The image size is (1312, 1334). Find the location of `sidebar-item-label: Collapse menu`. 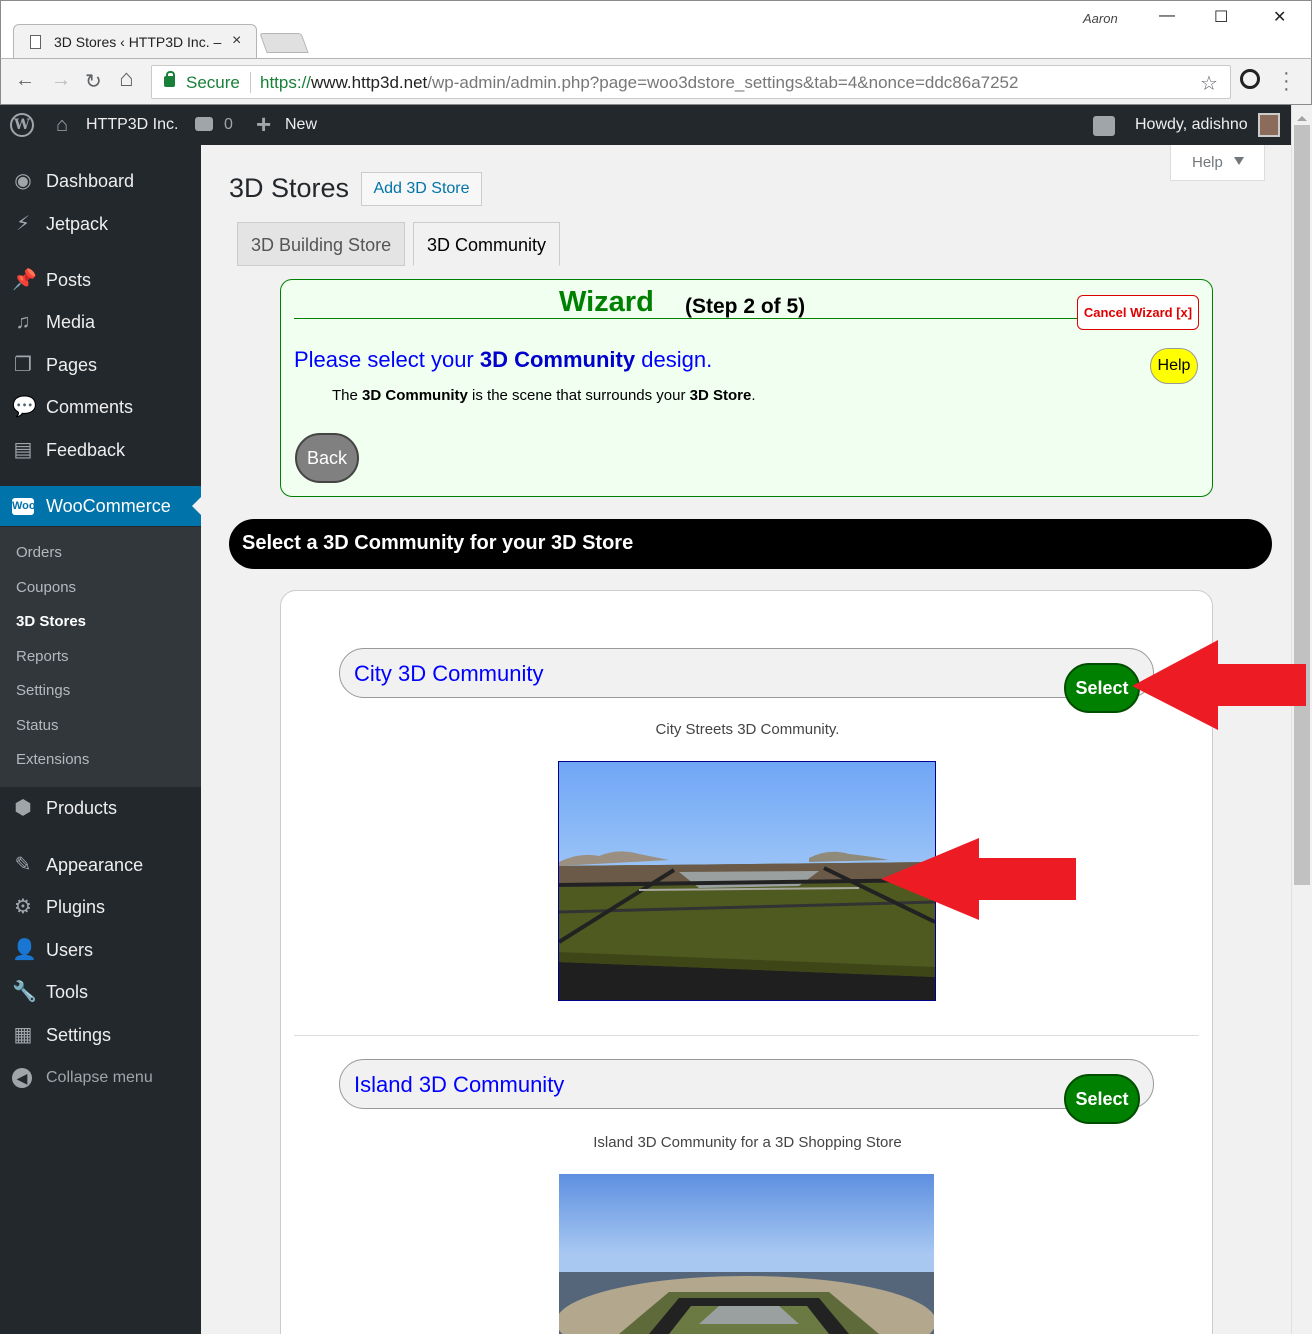

sidebar-item-label: Collapse menu is located at coordinates (99, 1077).